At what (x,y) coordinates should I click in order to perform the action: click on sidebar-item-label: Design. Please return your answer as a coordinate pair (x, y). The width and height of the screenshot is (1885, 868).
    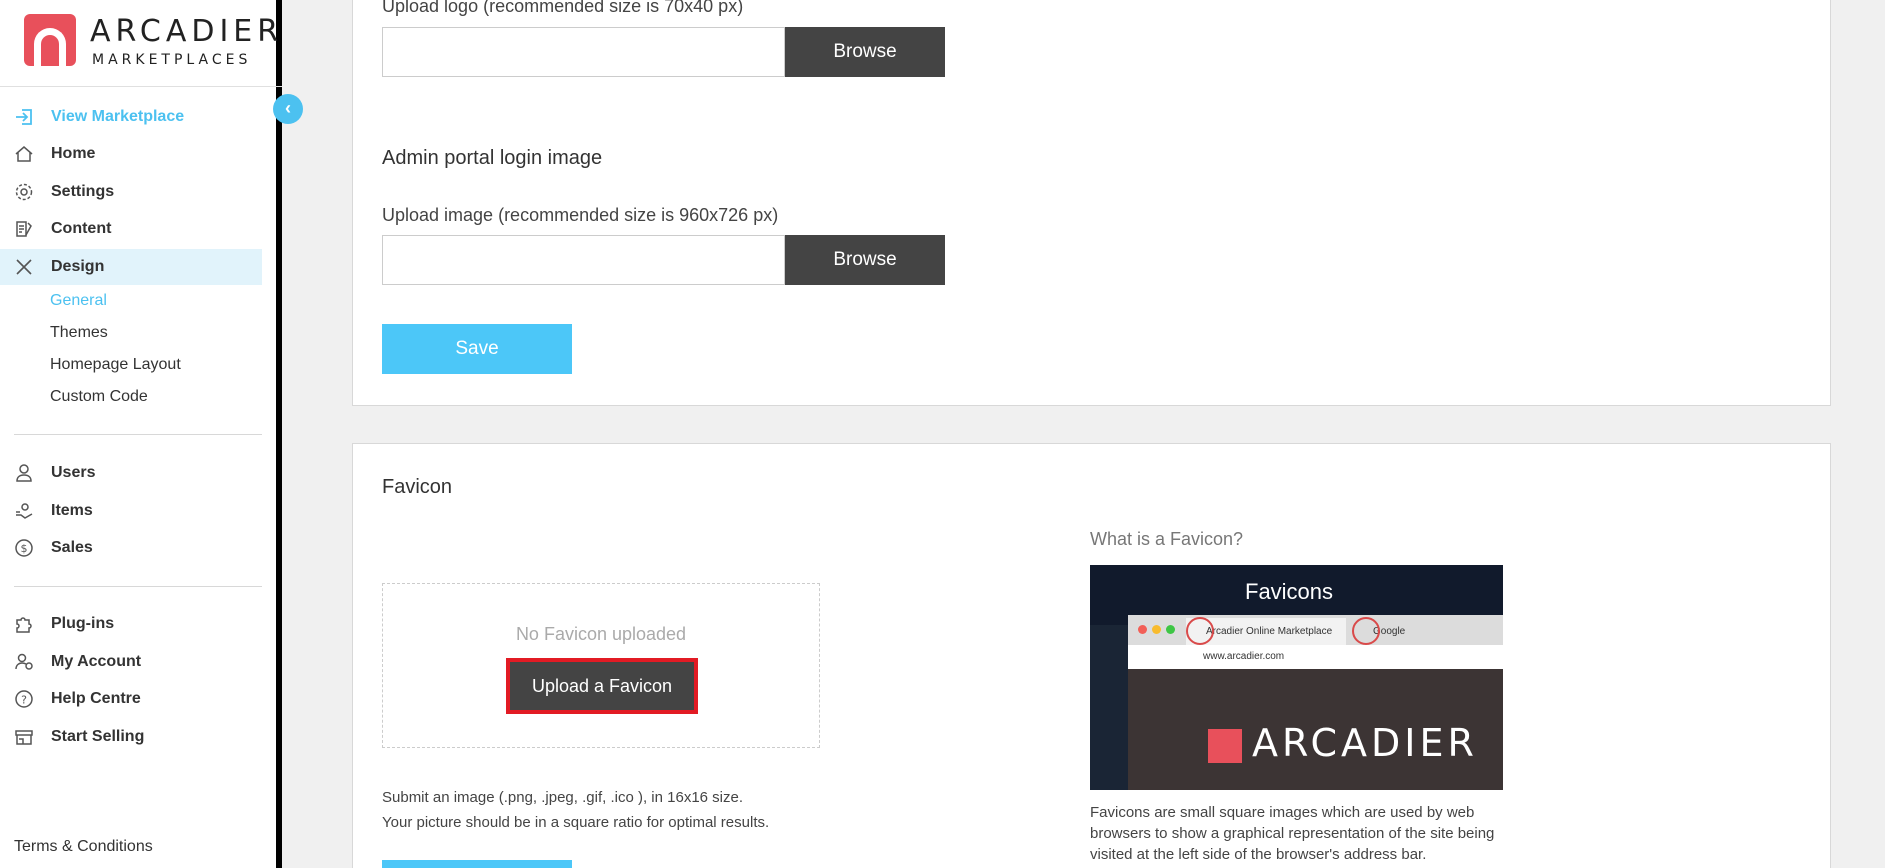
    Looking at the image, I should click on (78, 266).